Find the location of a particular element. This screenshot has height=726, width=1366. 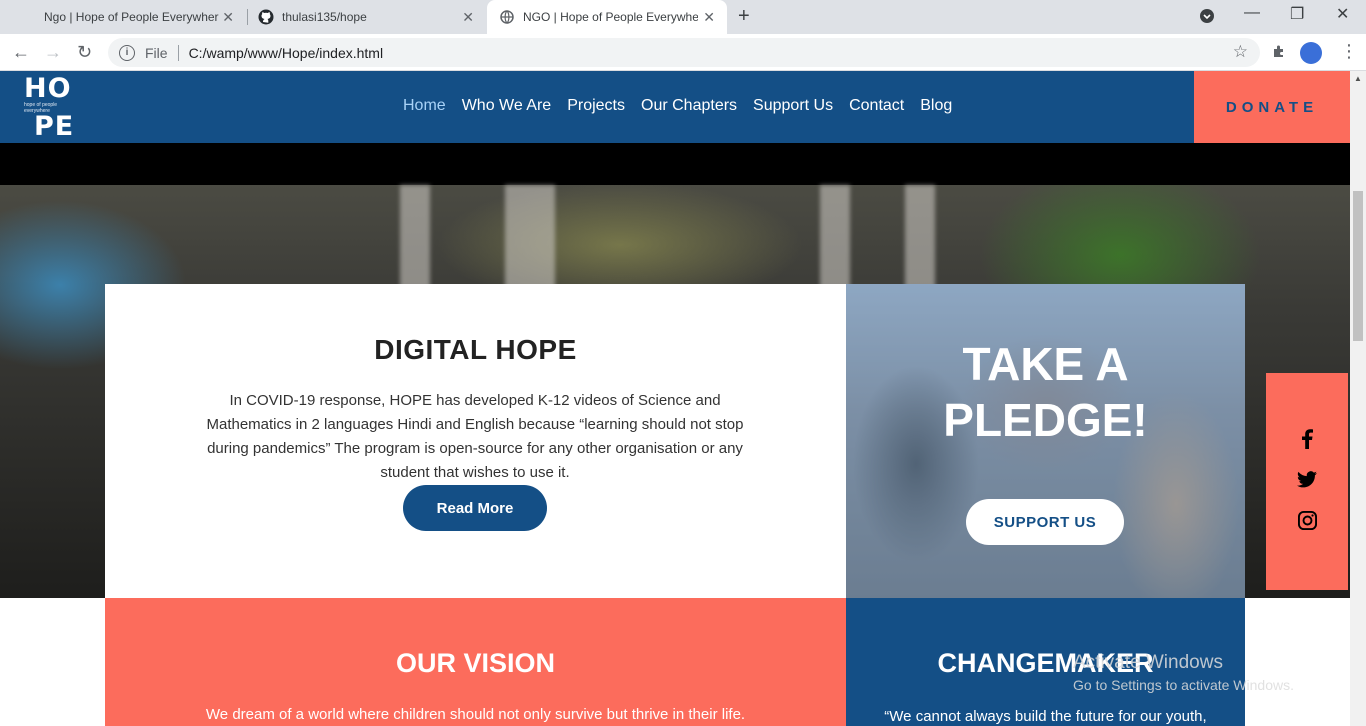

scheme-label: File is located at coordinates (156, 52).